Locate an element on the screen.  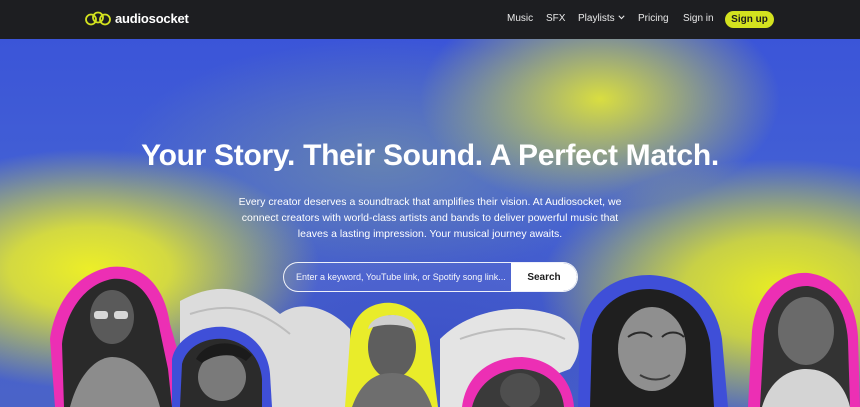
sign-up-button: Sign up is located at coordinates (749, 19).